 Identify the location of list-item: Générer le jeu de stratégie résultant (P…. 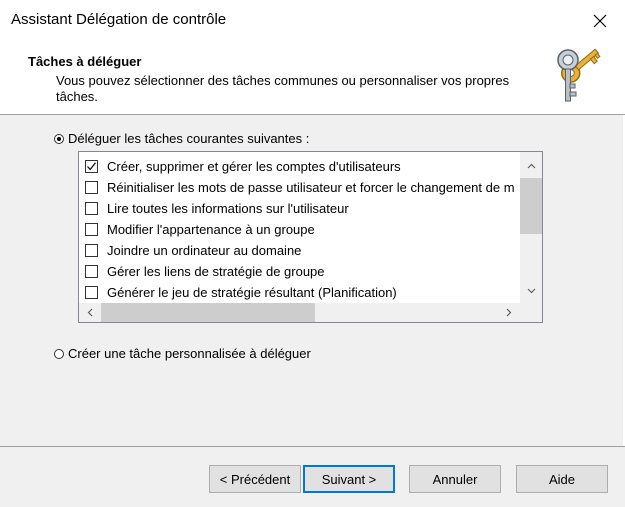
(241, 292).